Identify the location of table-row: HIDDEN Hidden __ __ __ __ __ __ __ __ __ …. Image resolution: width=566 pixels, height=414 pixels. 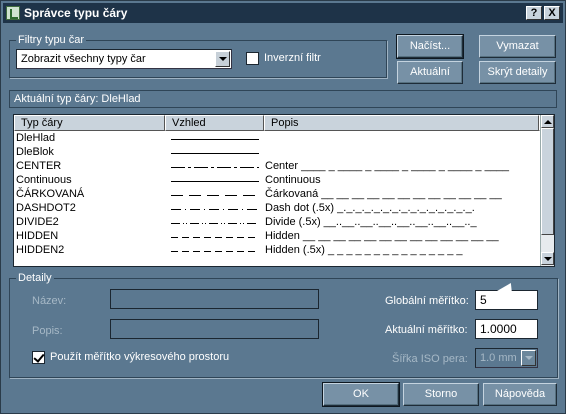
(276, 237).